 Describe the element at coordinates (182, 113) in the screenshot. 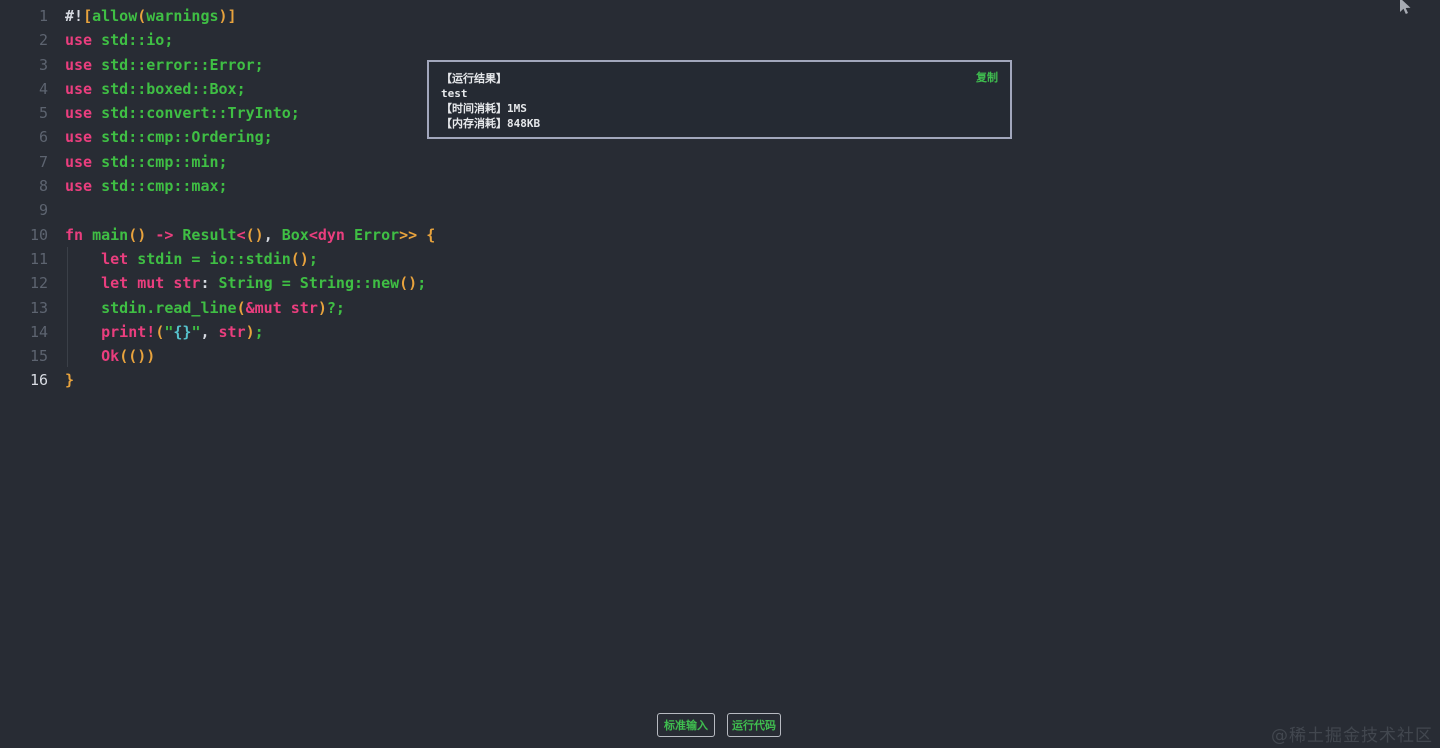

I see `code-text: use std::convert::TryInto;` at that location.